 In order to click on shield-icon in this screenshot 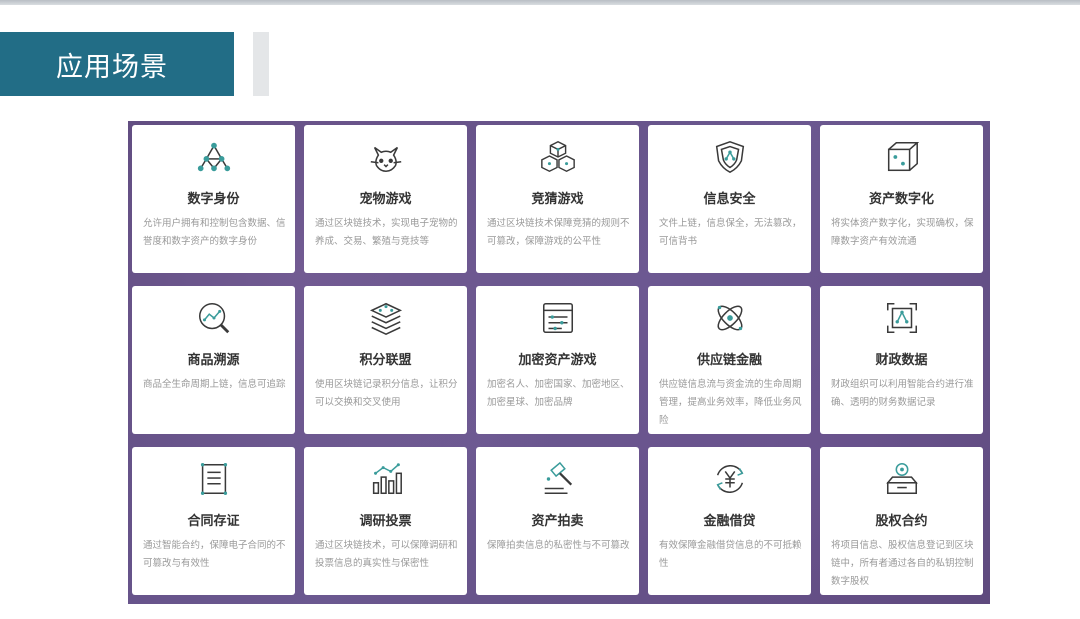, I will do `click(729, 157)`.